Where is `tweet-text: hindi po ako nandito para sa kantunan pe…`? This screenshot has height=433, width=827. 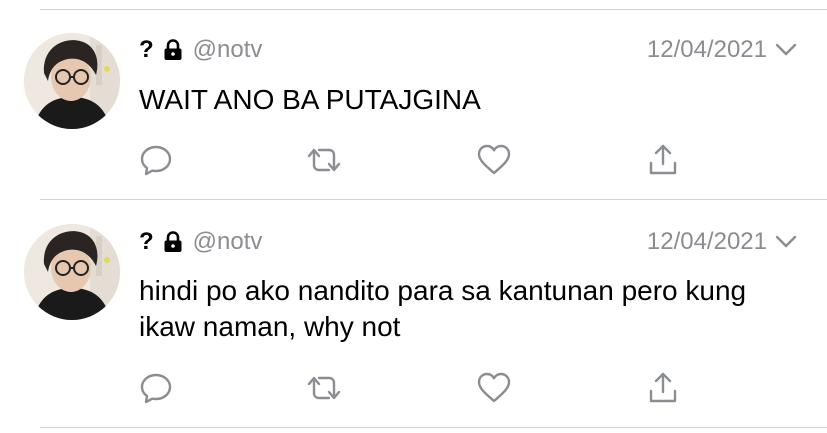 tweet-text: hindi po ako nandito para sa kantunan pe… is located at coordinates (443, 308).